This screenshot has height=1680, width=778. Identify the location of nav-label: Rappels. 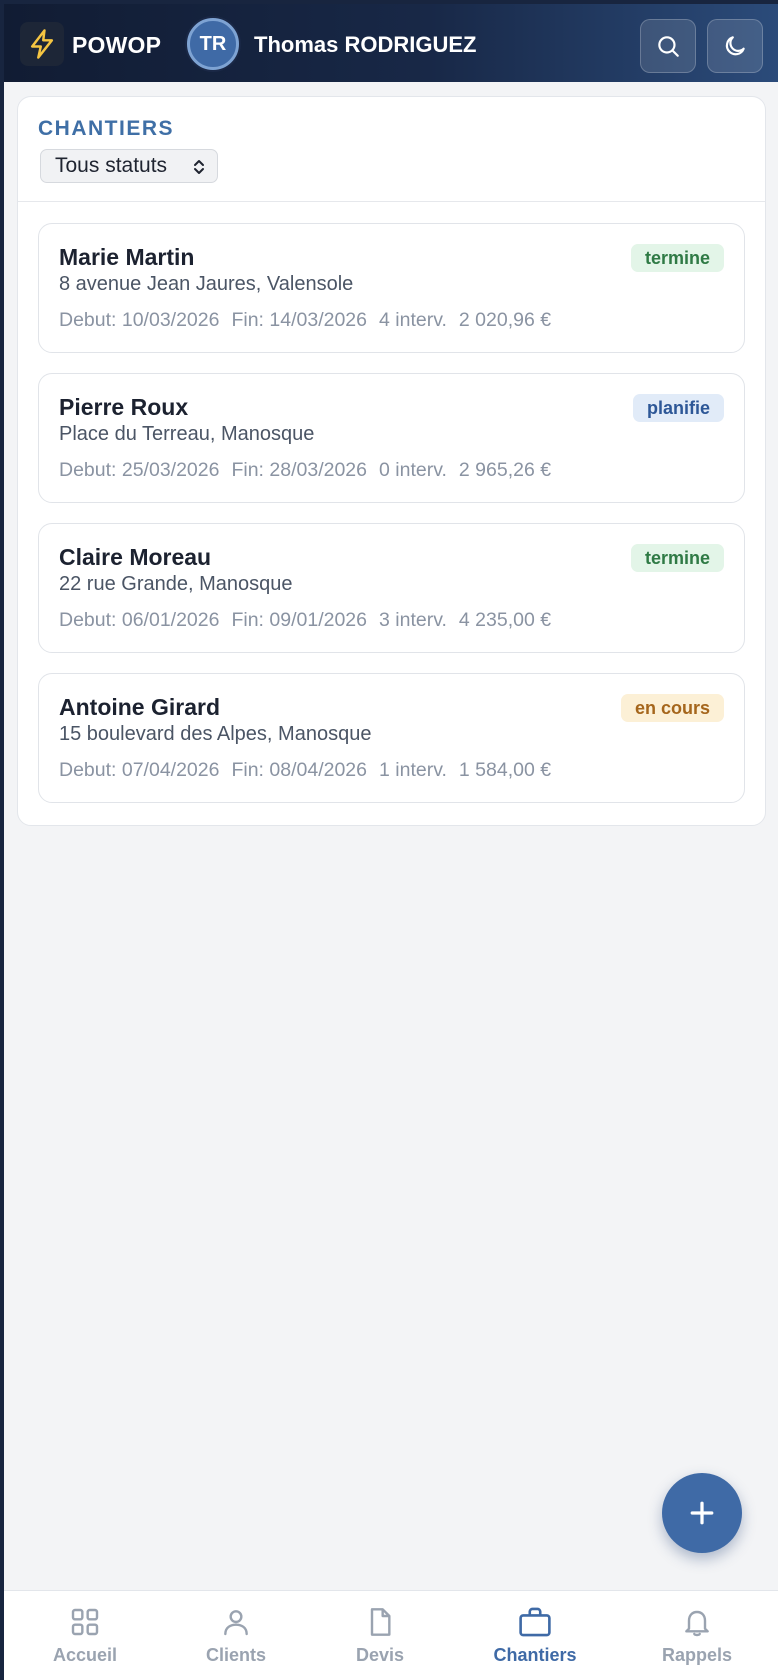
(697, 1655).